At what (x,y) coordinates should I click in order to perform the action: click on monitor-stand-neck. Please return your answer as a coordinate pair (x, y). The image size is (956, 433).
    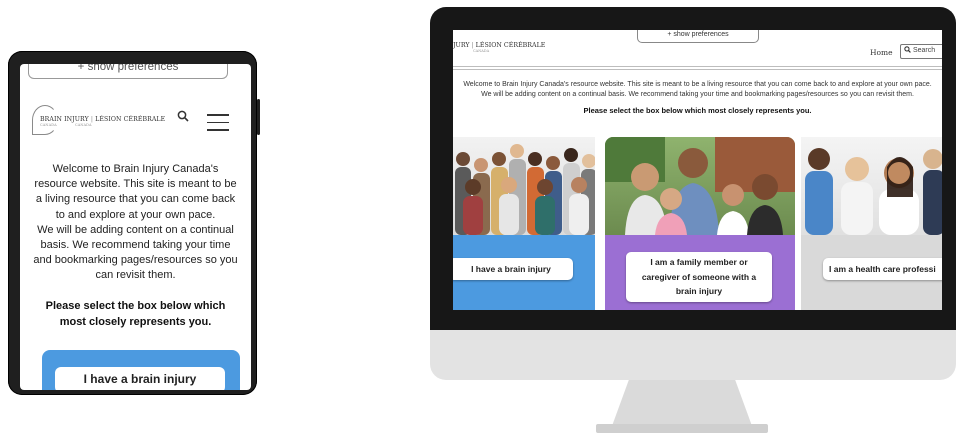
    Looking at the image, I should click on (682, 403).